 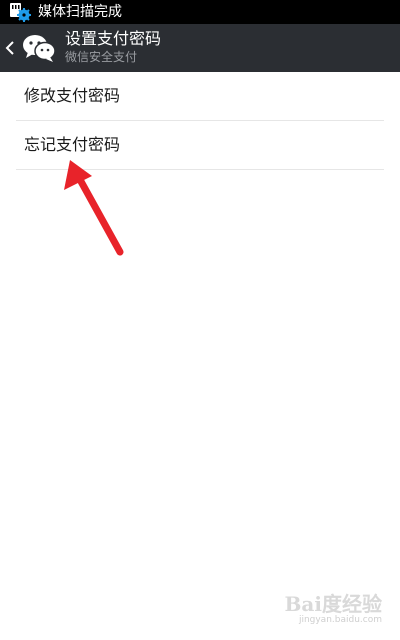 What do you see at coordinates (72, 95) in the screenshot?
I see `menu-item-label: 修改支付密码` at bounding box center [72, 95].